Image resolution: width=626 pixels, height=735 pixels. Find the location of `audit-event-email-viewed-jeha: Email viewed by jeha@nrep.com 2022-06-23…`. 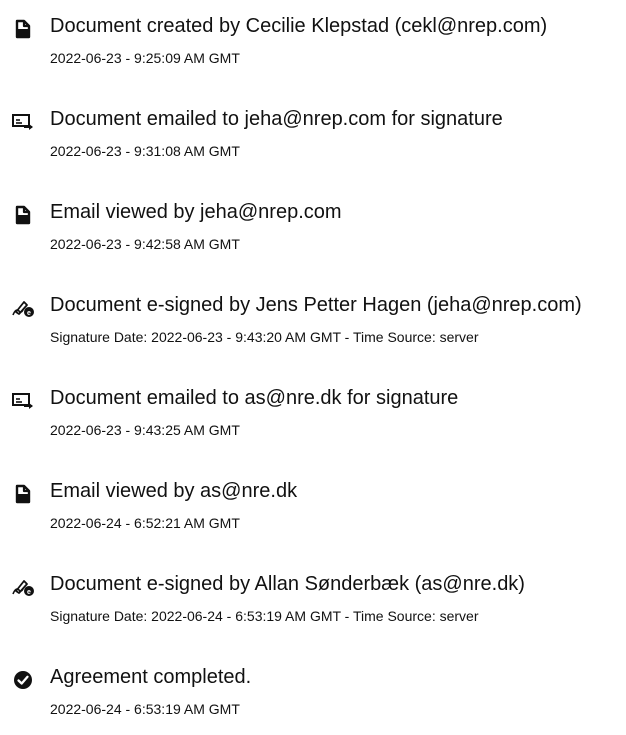

audit-event-email-viewed-jeha: Email viewed by jeha@nrep.com 2022-06-23… is located at coordinates (313, 235).